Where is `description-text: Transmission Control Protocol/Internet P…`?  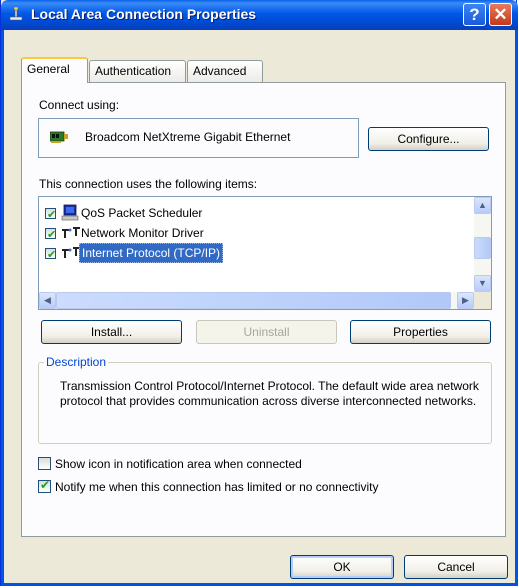
description-text: Transmission Control Protocol/Internet P… is located at coordinates (269, 393).